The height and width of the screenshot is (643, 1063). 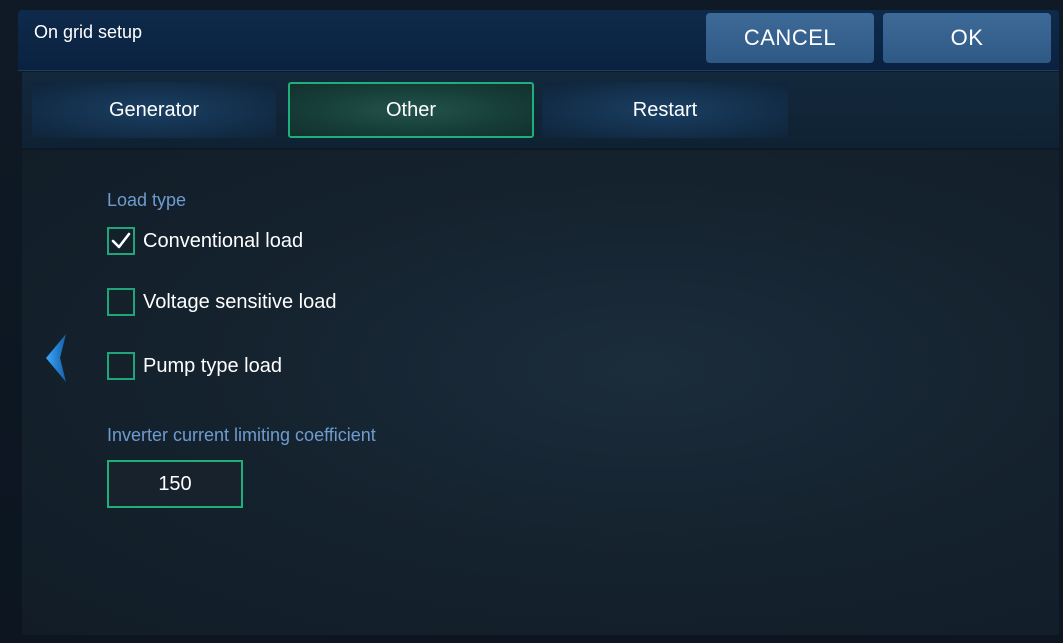 I want to click on tab-bar: Generator Other Restart, so click(x=540, y=110).